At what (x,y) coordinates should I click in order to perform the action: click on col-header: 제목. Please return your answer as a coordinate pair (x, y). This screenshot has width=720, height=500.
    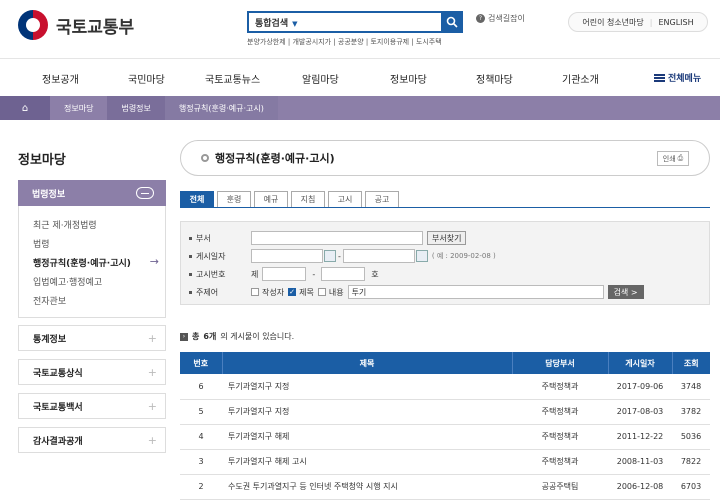
    Looking at the image, I should click on (367, 363).